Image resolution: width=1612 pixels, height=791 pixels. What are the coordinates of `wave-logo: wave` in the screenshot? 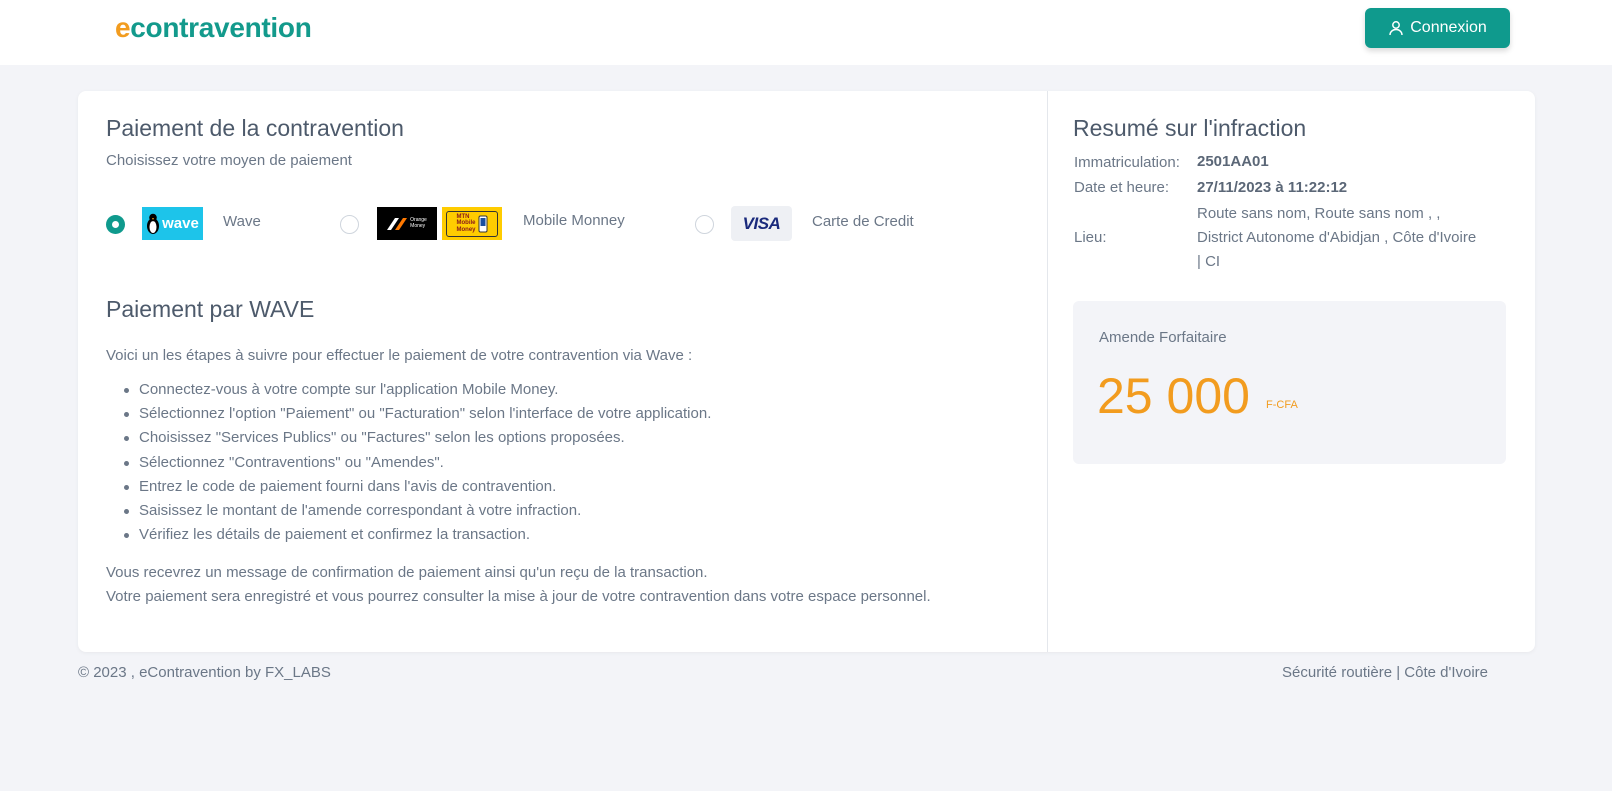 It's located at (172, 223).